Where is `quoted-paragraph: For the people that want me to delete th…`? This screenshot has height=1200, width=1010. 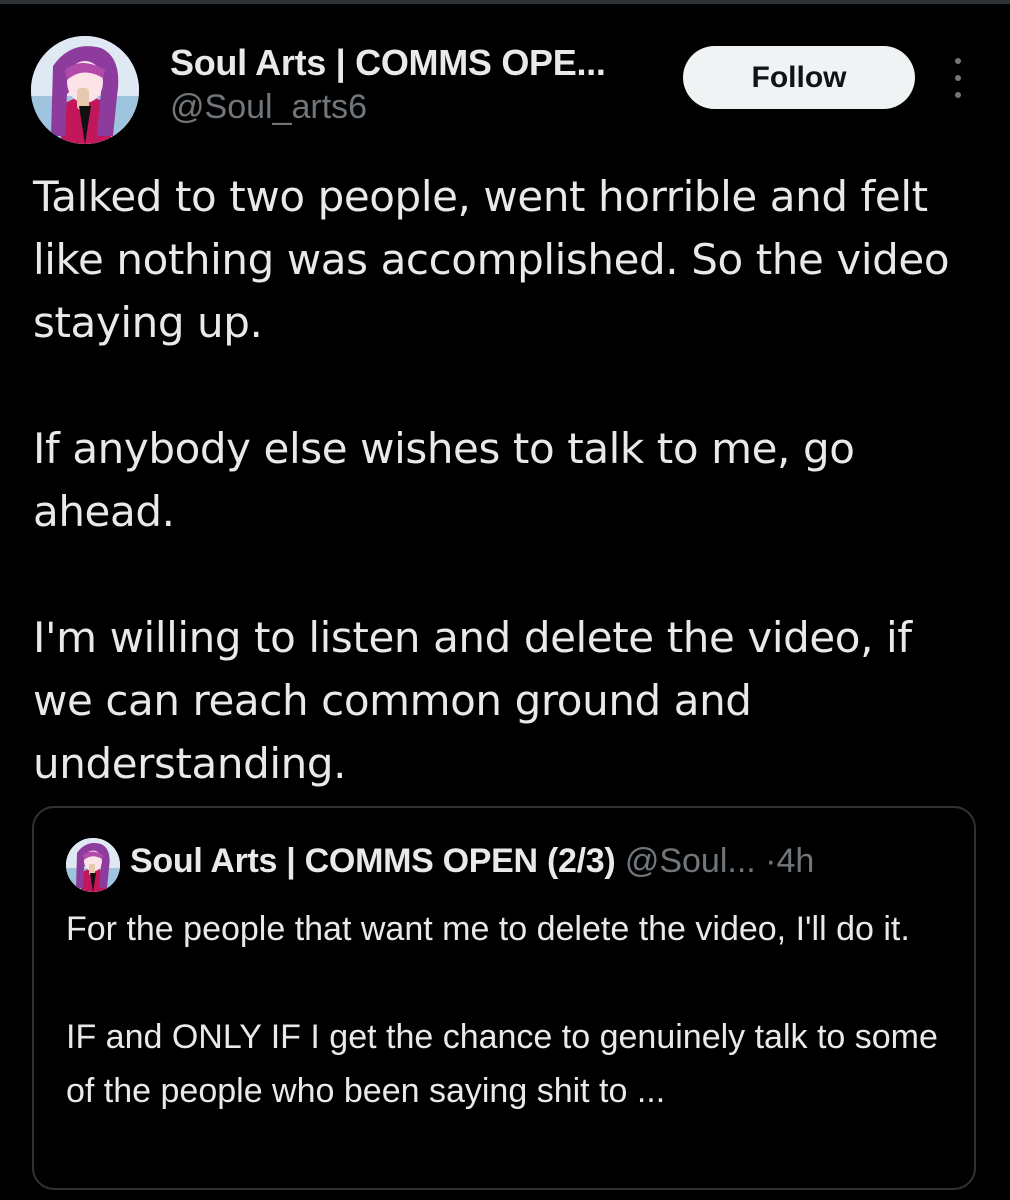 quoted-paragraph: For the people that want me to delete th… is located at coordinates (488, 929).